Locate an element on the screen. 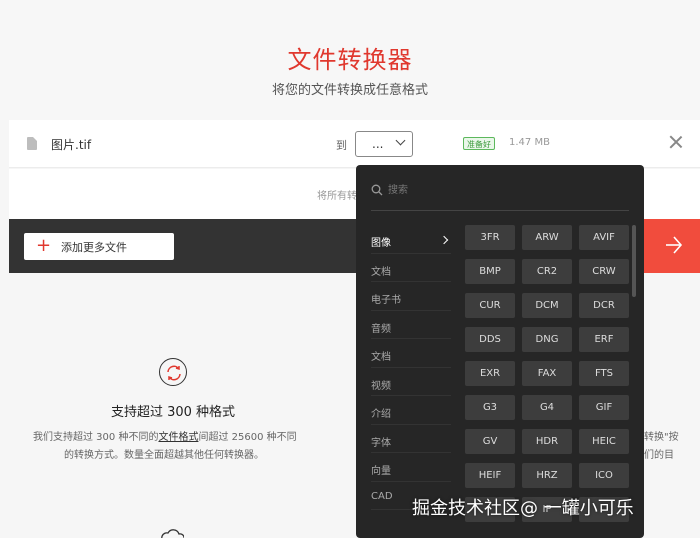  chevron-right-icon is located at coordinates (444, 240).